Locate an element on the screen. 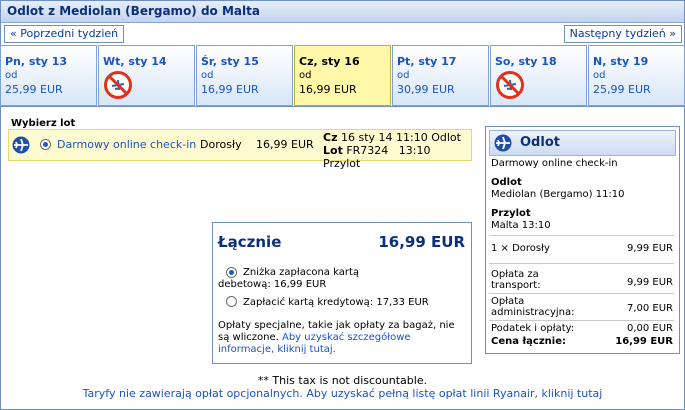 The image size is (685, 410). day-label: Pt, sty 17 is located at coordinates (427, 61).